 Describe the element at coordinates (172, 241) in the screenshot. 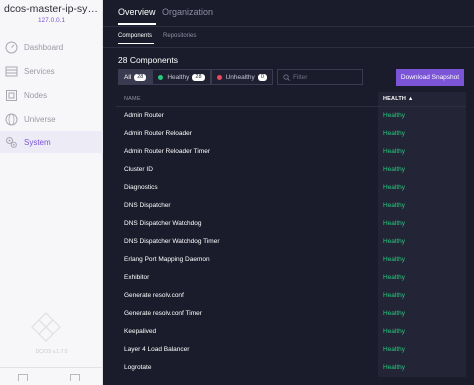

I see `component-name: DNS Dispatcher Watchdog Timer` at that location.